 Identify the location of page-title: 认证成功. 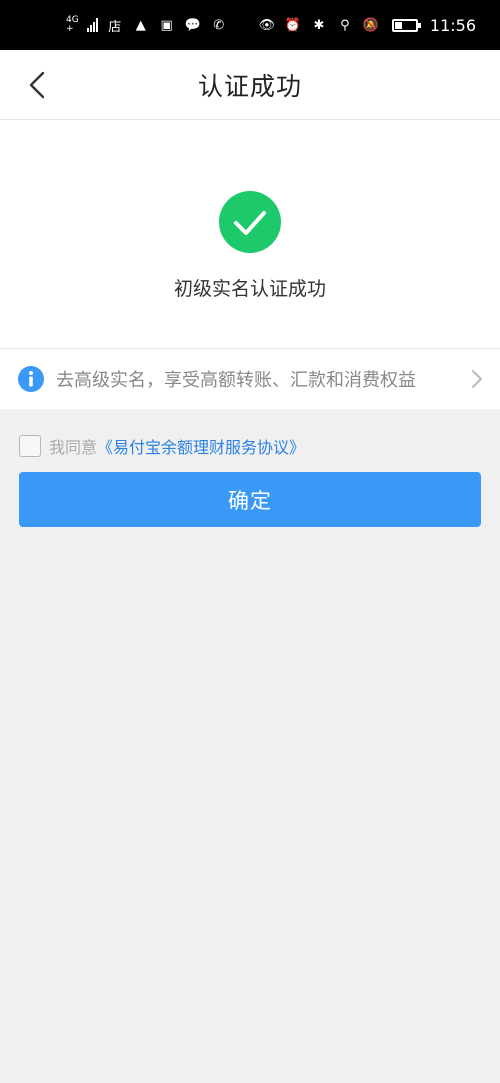
(249, 86).